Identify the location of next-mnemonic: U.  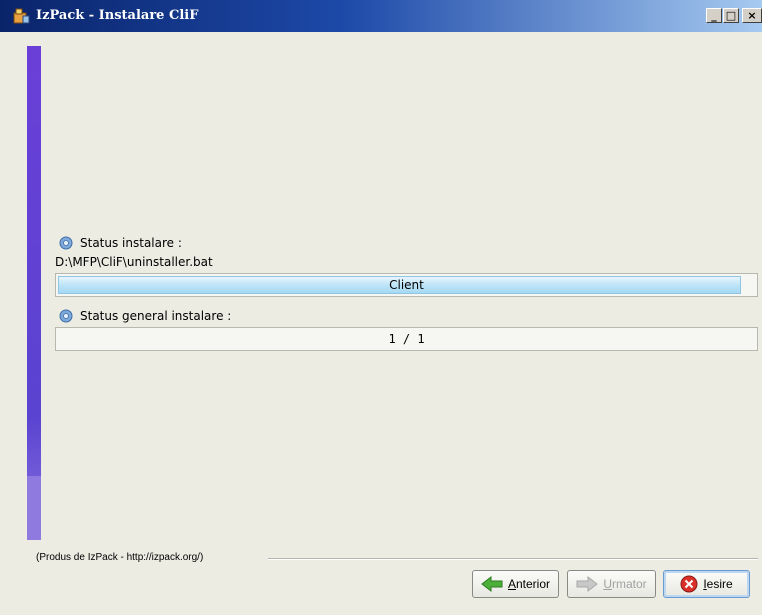
(607, 584).